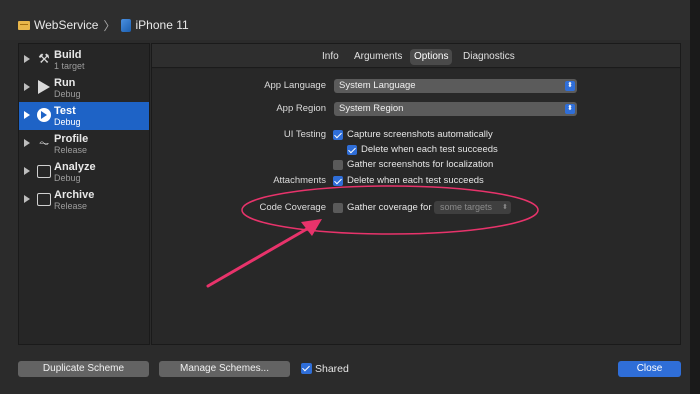 The width and height of the screenshot is (700, 394). Describe the element at coordinates (299, 180) in the screenshot. I see `attachments-label: Attachments` at that location.